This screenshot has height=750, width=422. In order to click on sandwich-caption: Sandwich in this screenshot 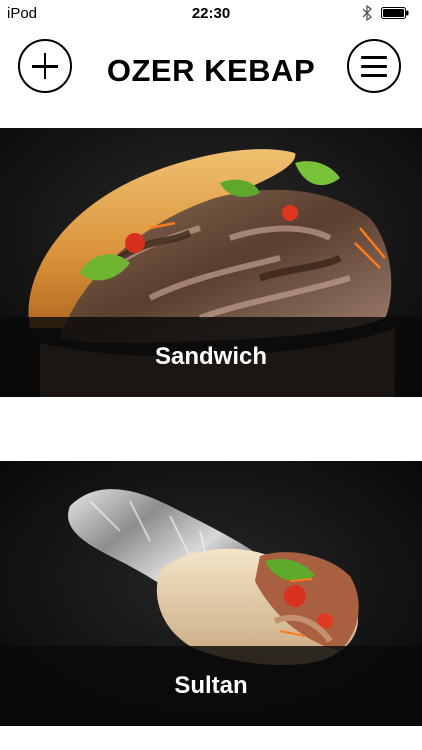, I will do `click(211, 357)`.